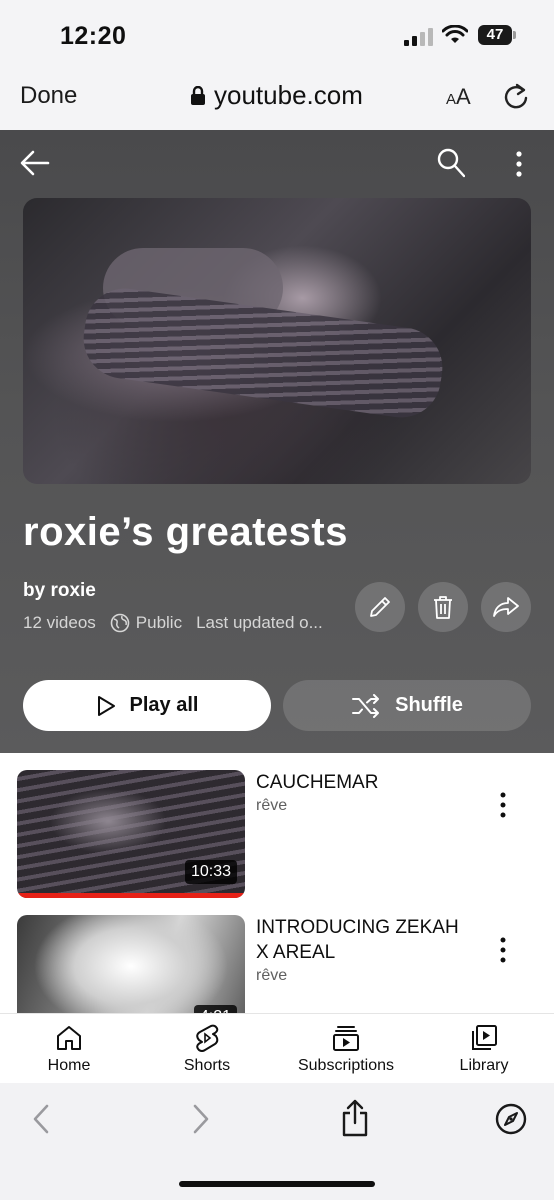 Image resolution: width=554 pixels, height=1200 pixels. I want to click on video-title: CAUCHEMAR, so click(317, 782).